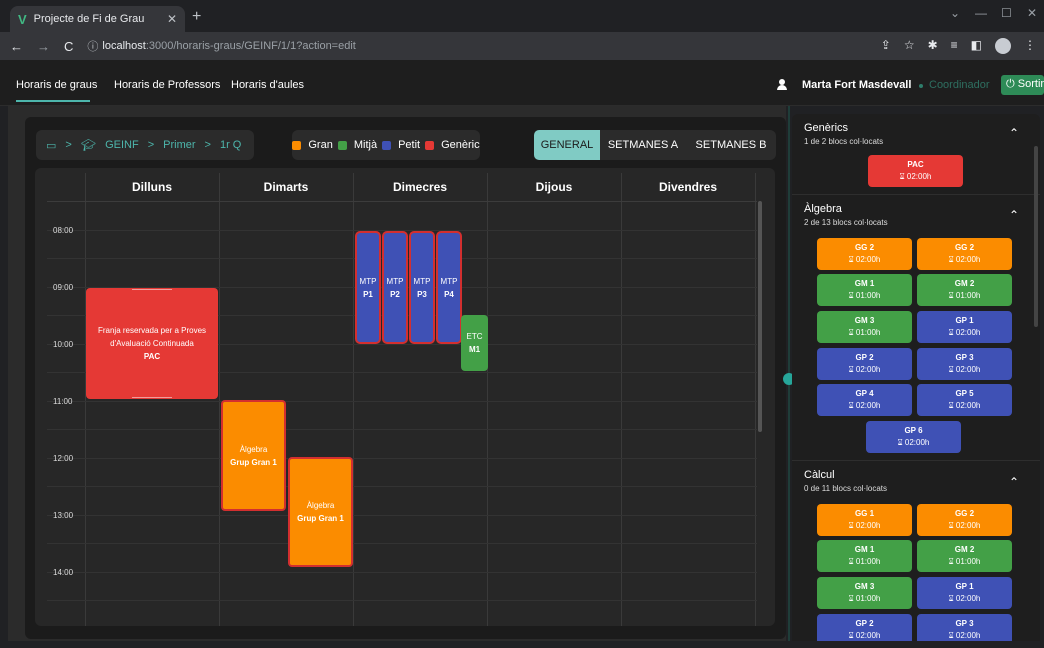 Image resolution: width=1044 pixels, height=648 pixels. Describe the element at coordinates (976, 46) in the screenshot. I see `side-panel-icon: ◧` at that location.